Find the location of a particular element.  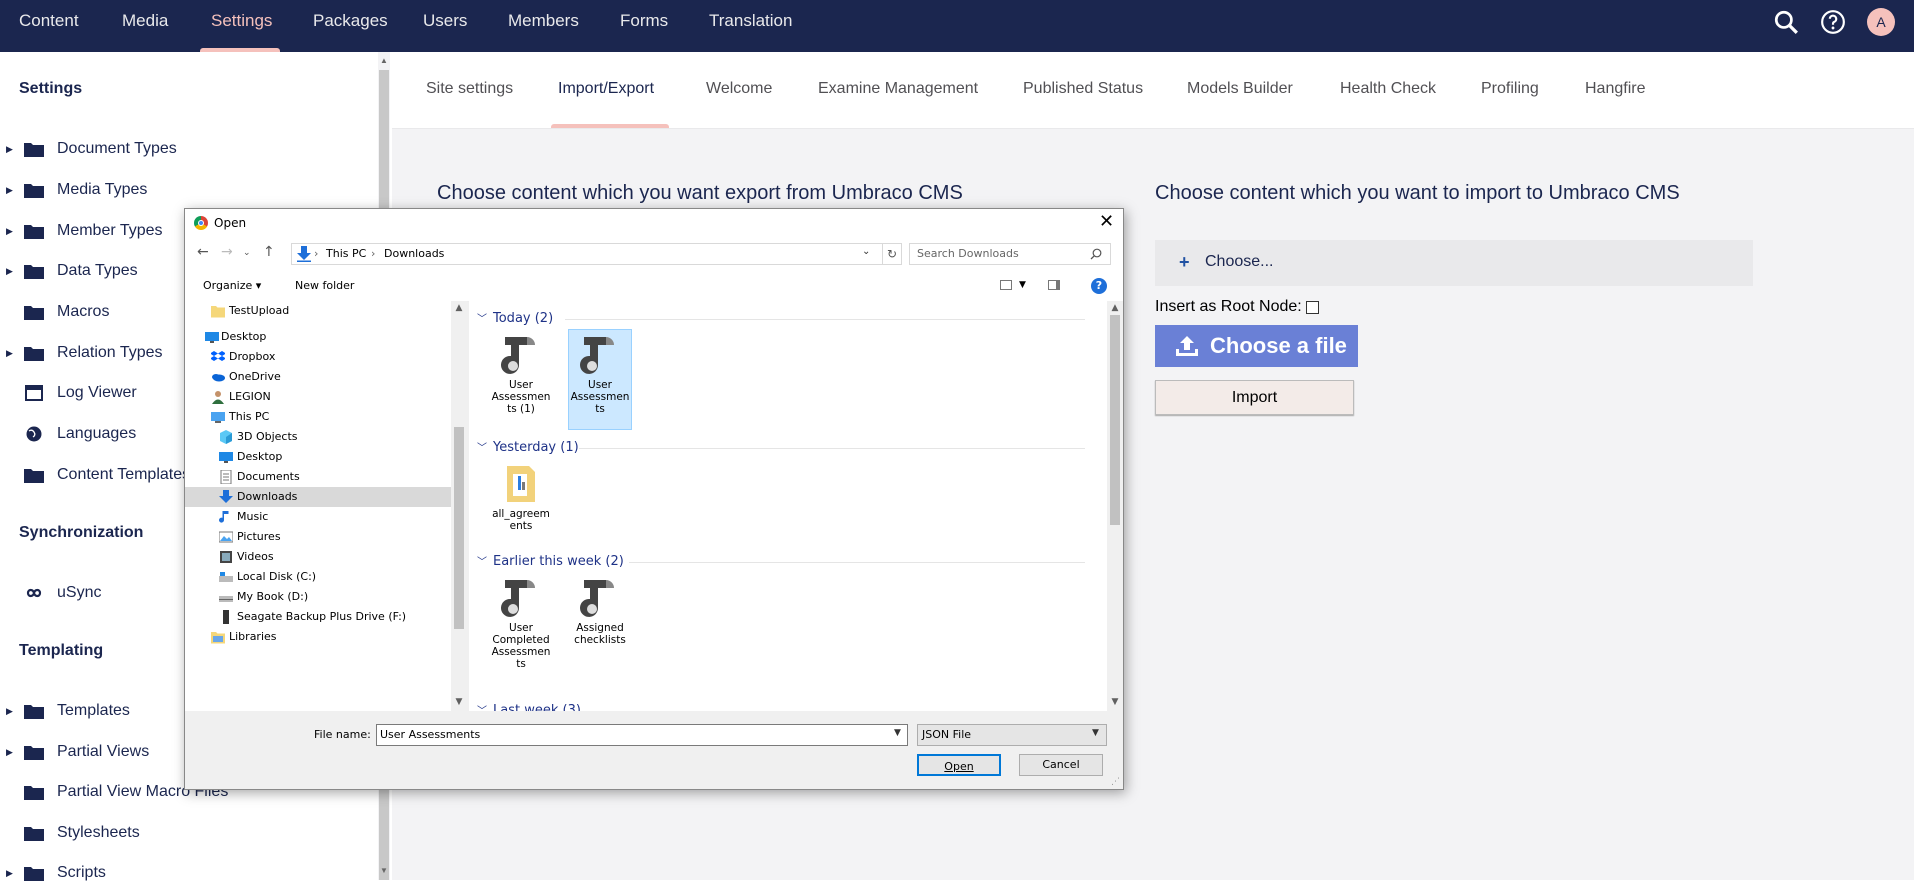

group-header-today: ﹀ Today (2) is located at coordinates (515, 318).